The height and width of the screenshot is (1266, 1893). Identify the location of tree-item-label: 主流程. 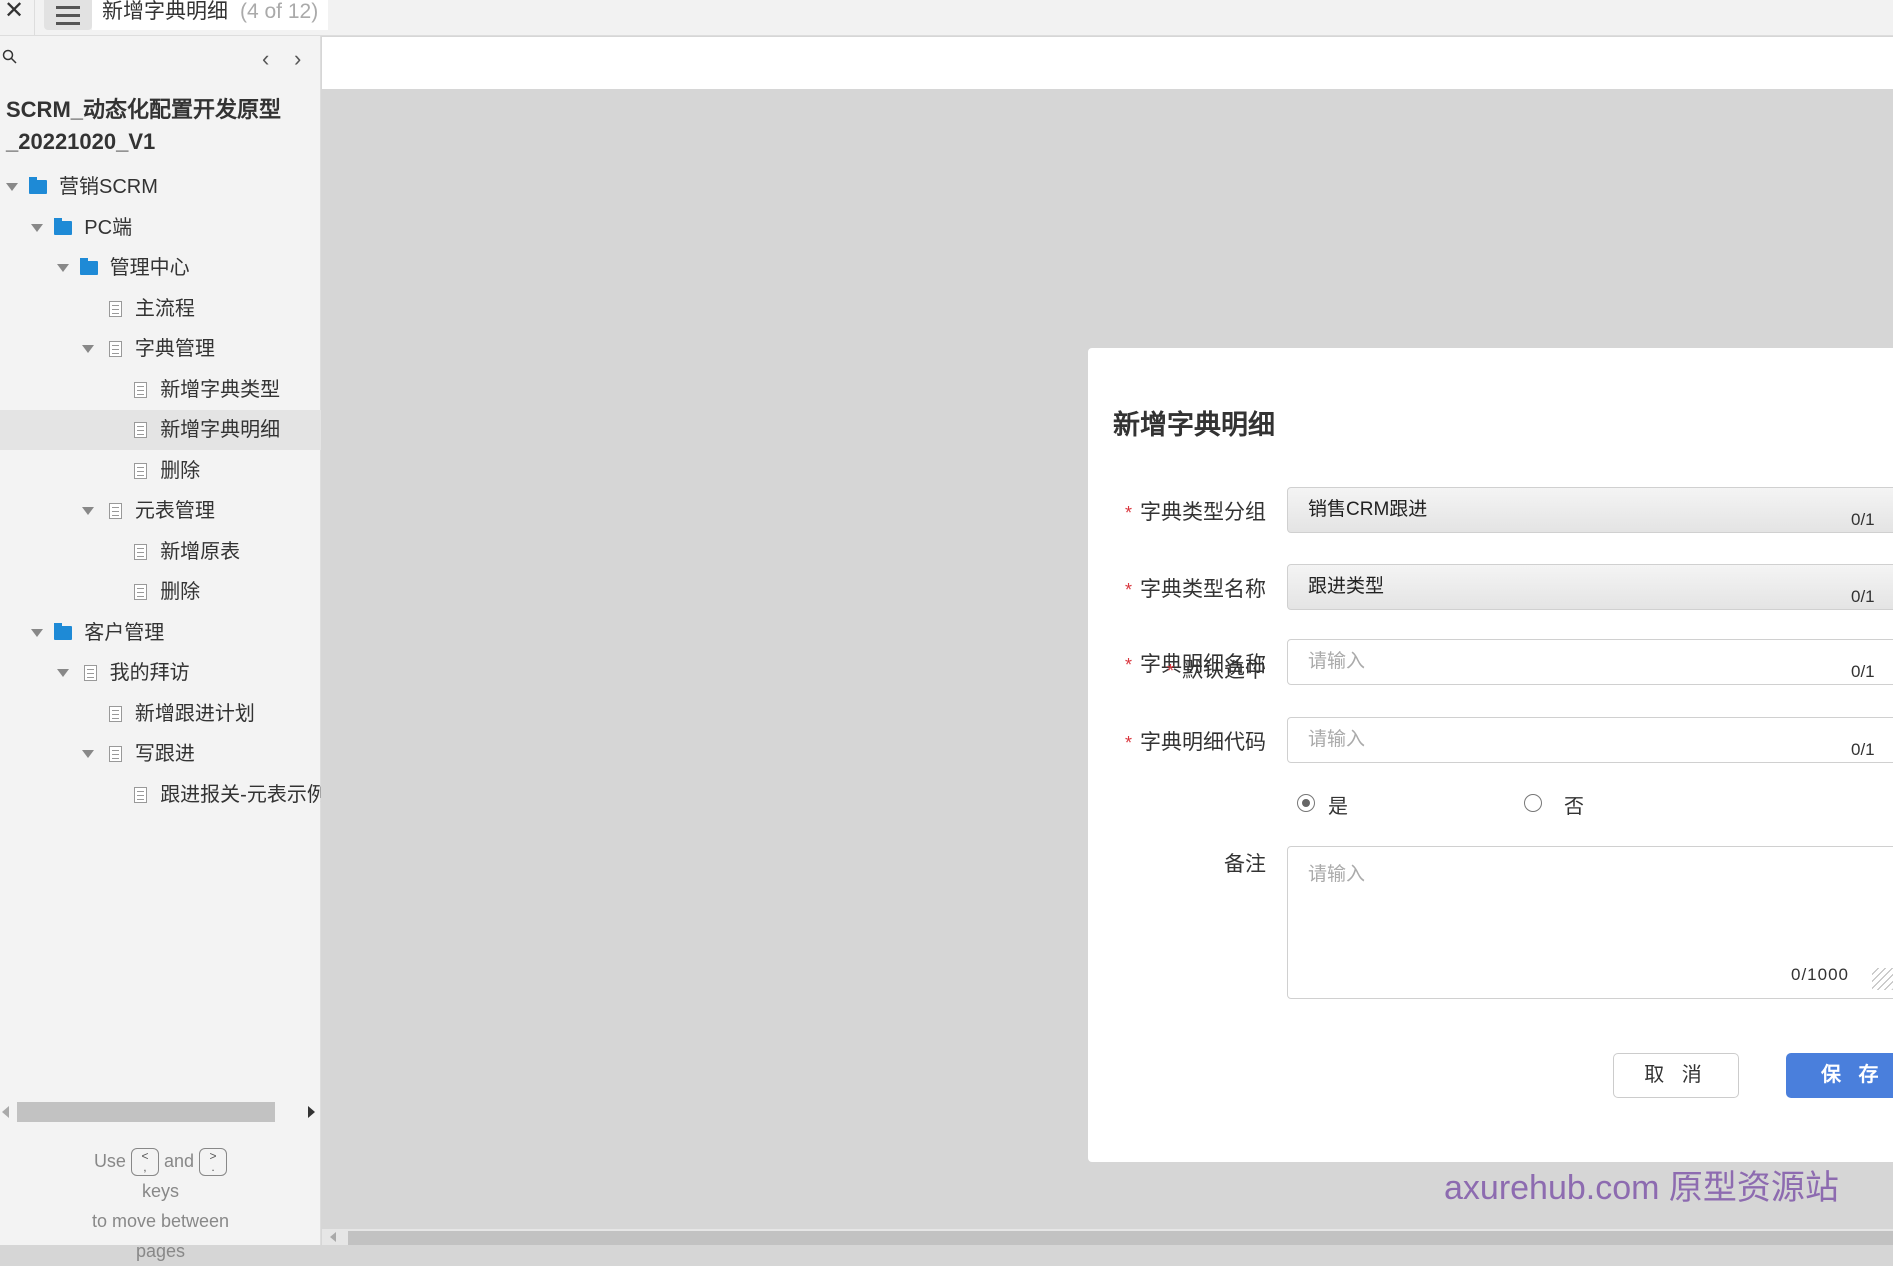
(164, 308).